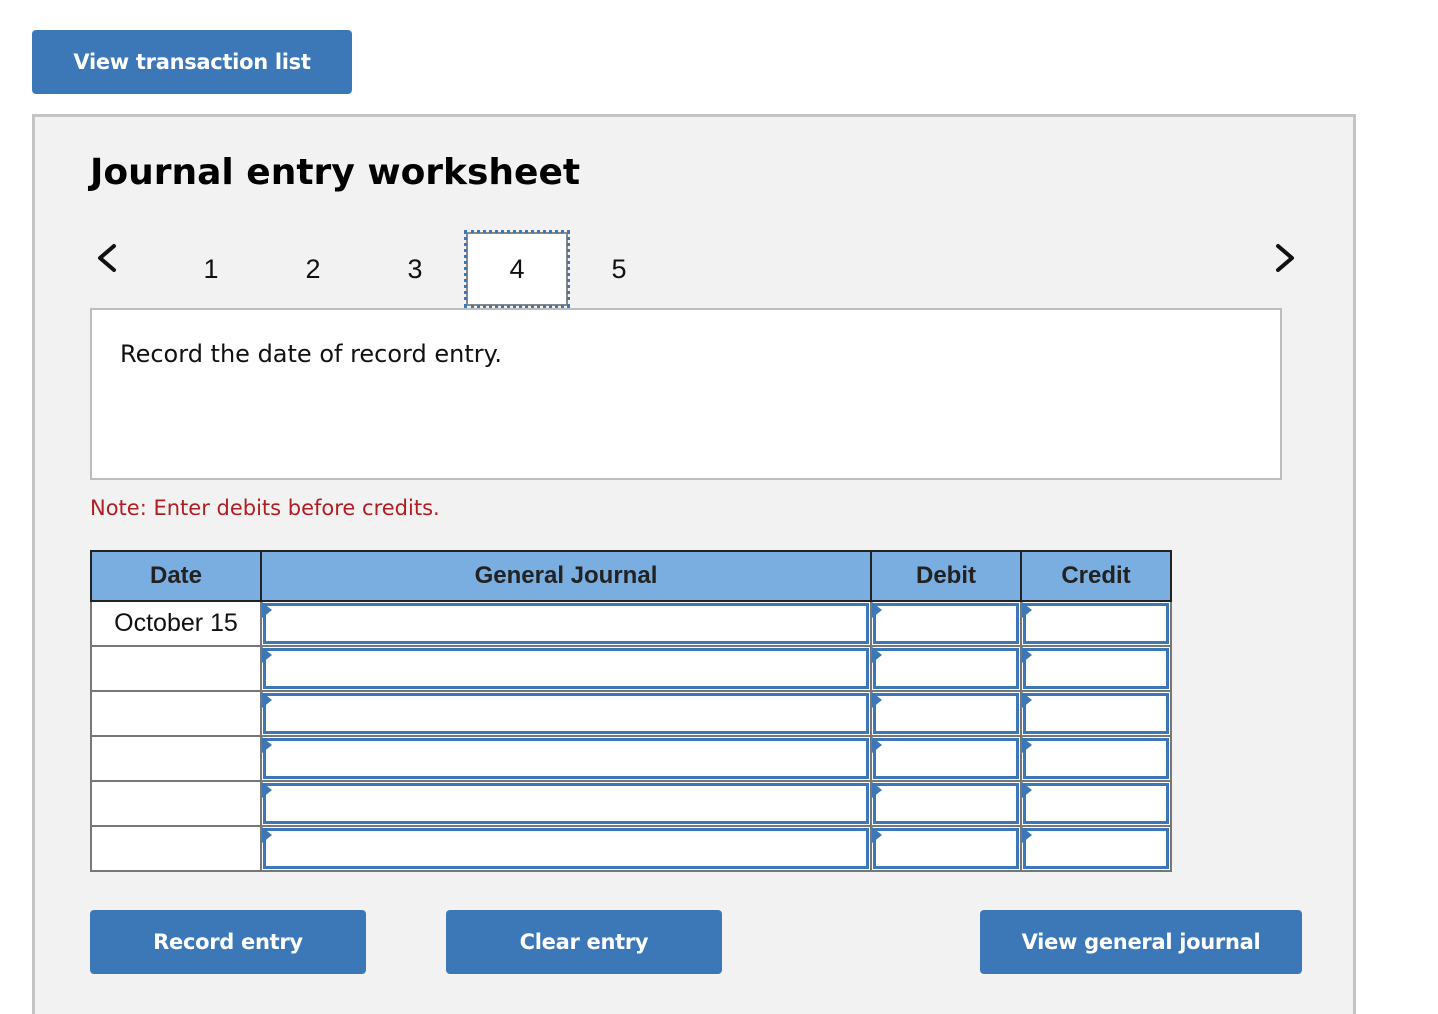  I want to click on view-general-journal-button: View general journal, so click(1141, 942).